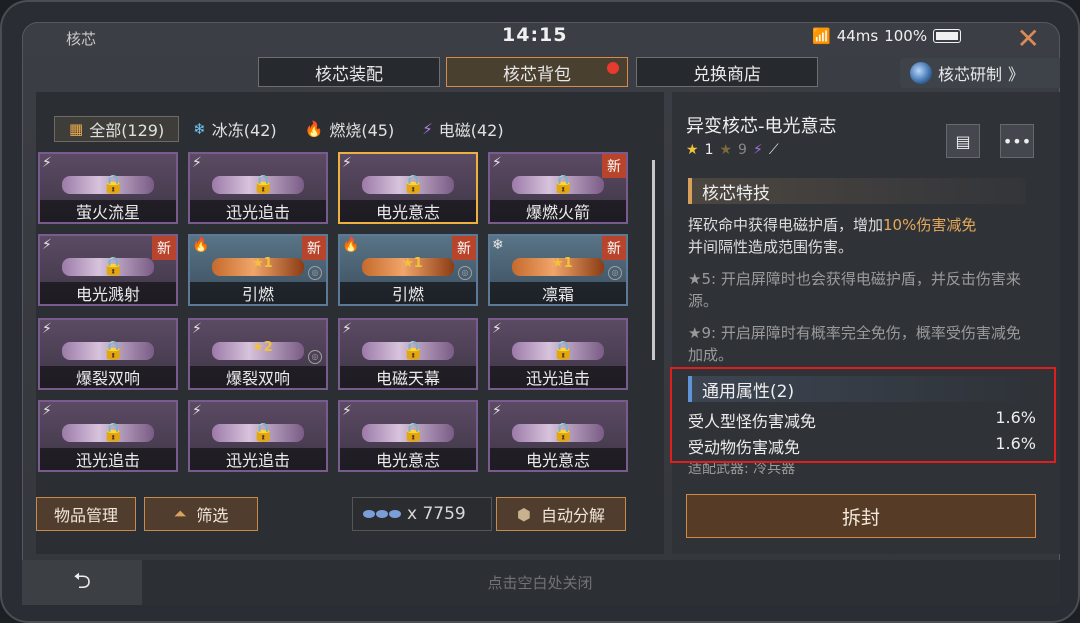  Describe the element at coordinates (761, 126) in the screenshot. I see `core-title: 异变核芯-电光意志` at that location.